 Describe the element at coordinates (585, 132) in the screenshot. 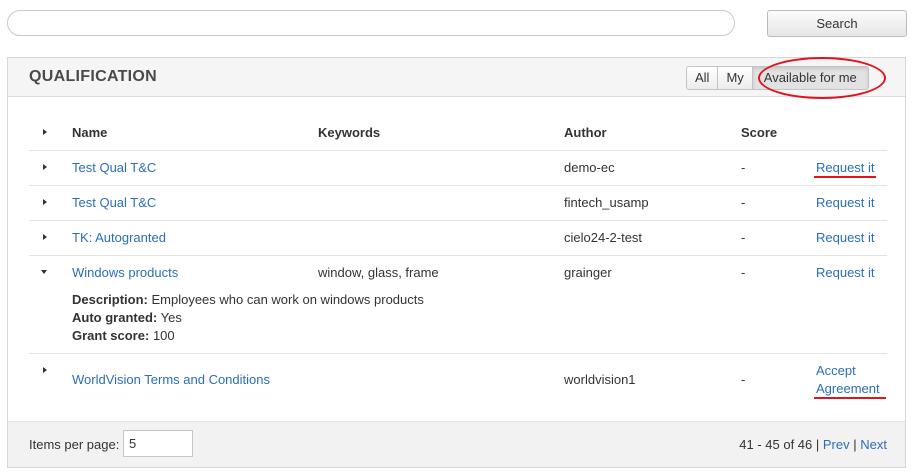

I see `column-header-author: Author` at that location.